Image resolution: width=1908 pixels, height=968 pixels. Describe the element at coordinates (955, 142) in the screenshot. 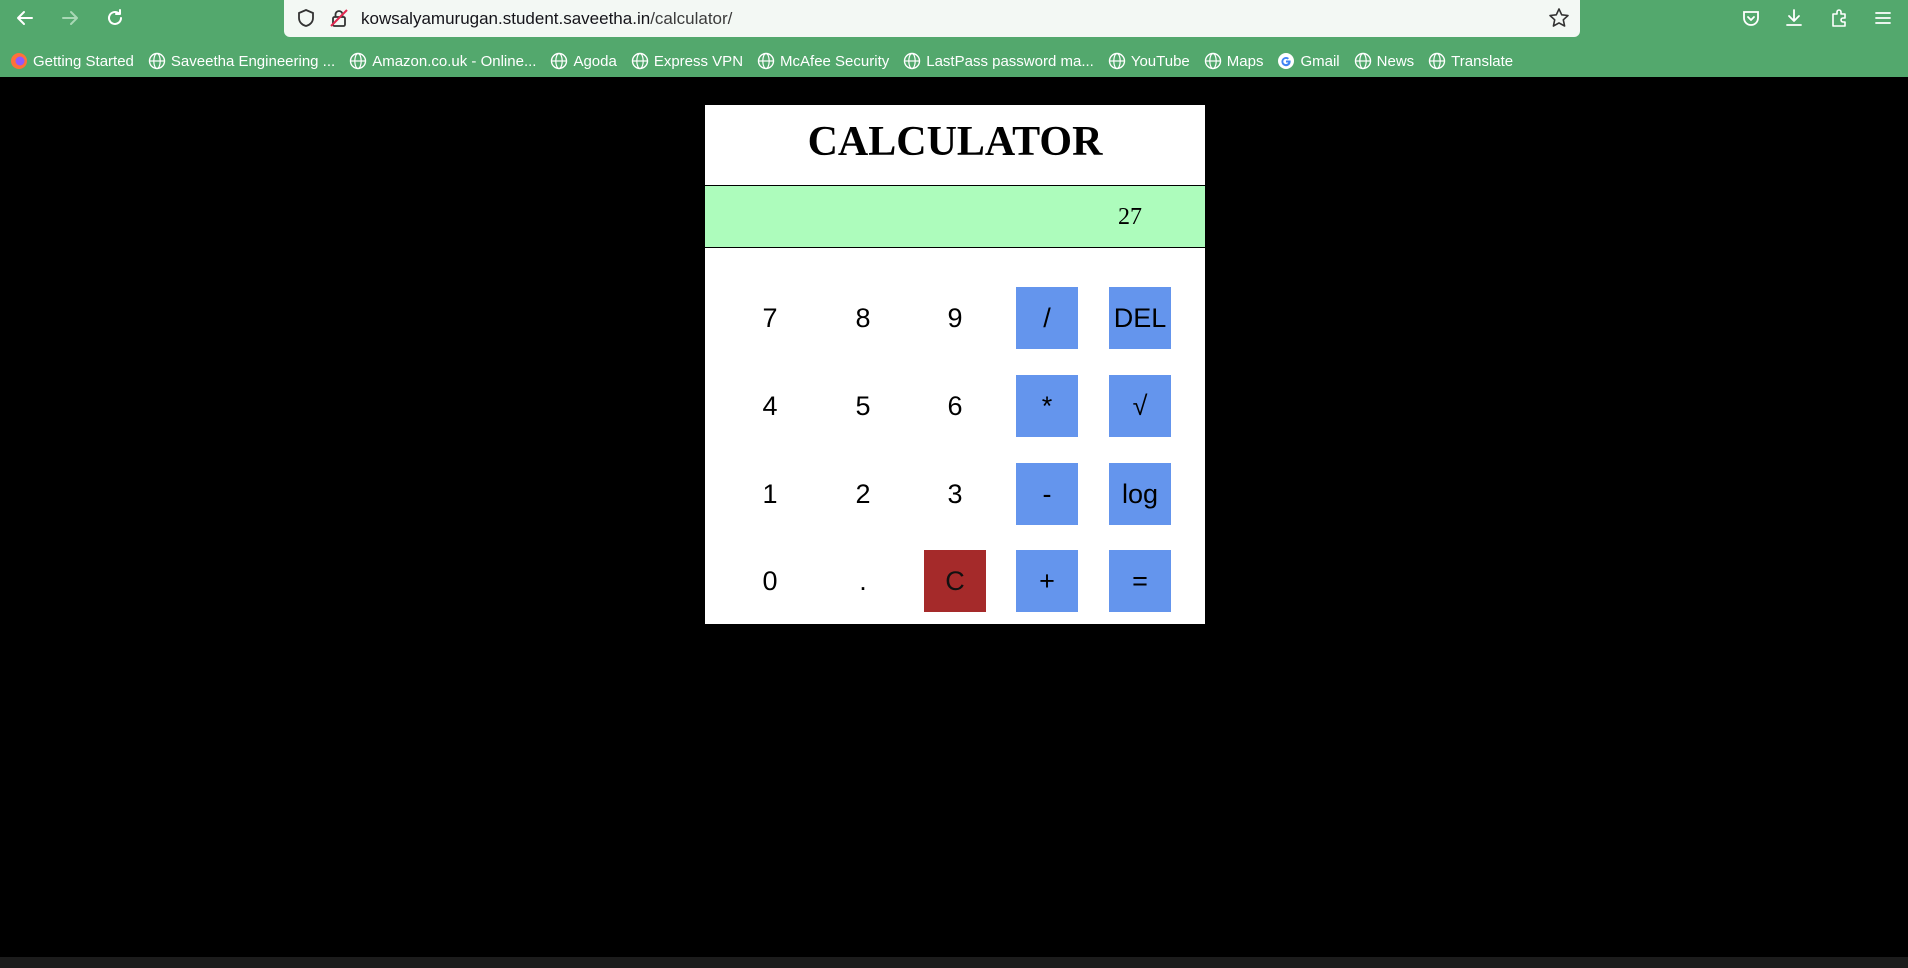

I see `calculator-title: CALCULATOR` at that location.